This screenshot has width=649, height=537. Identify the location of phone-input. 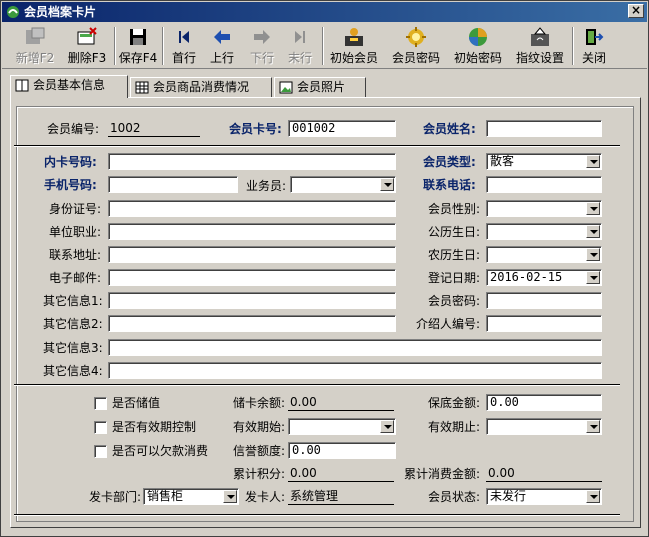
(544, 184).